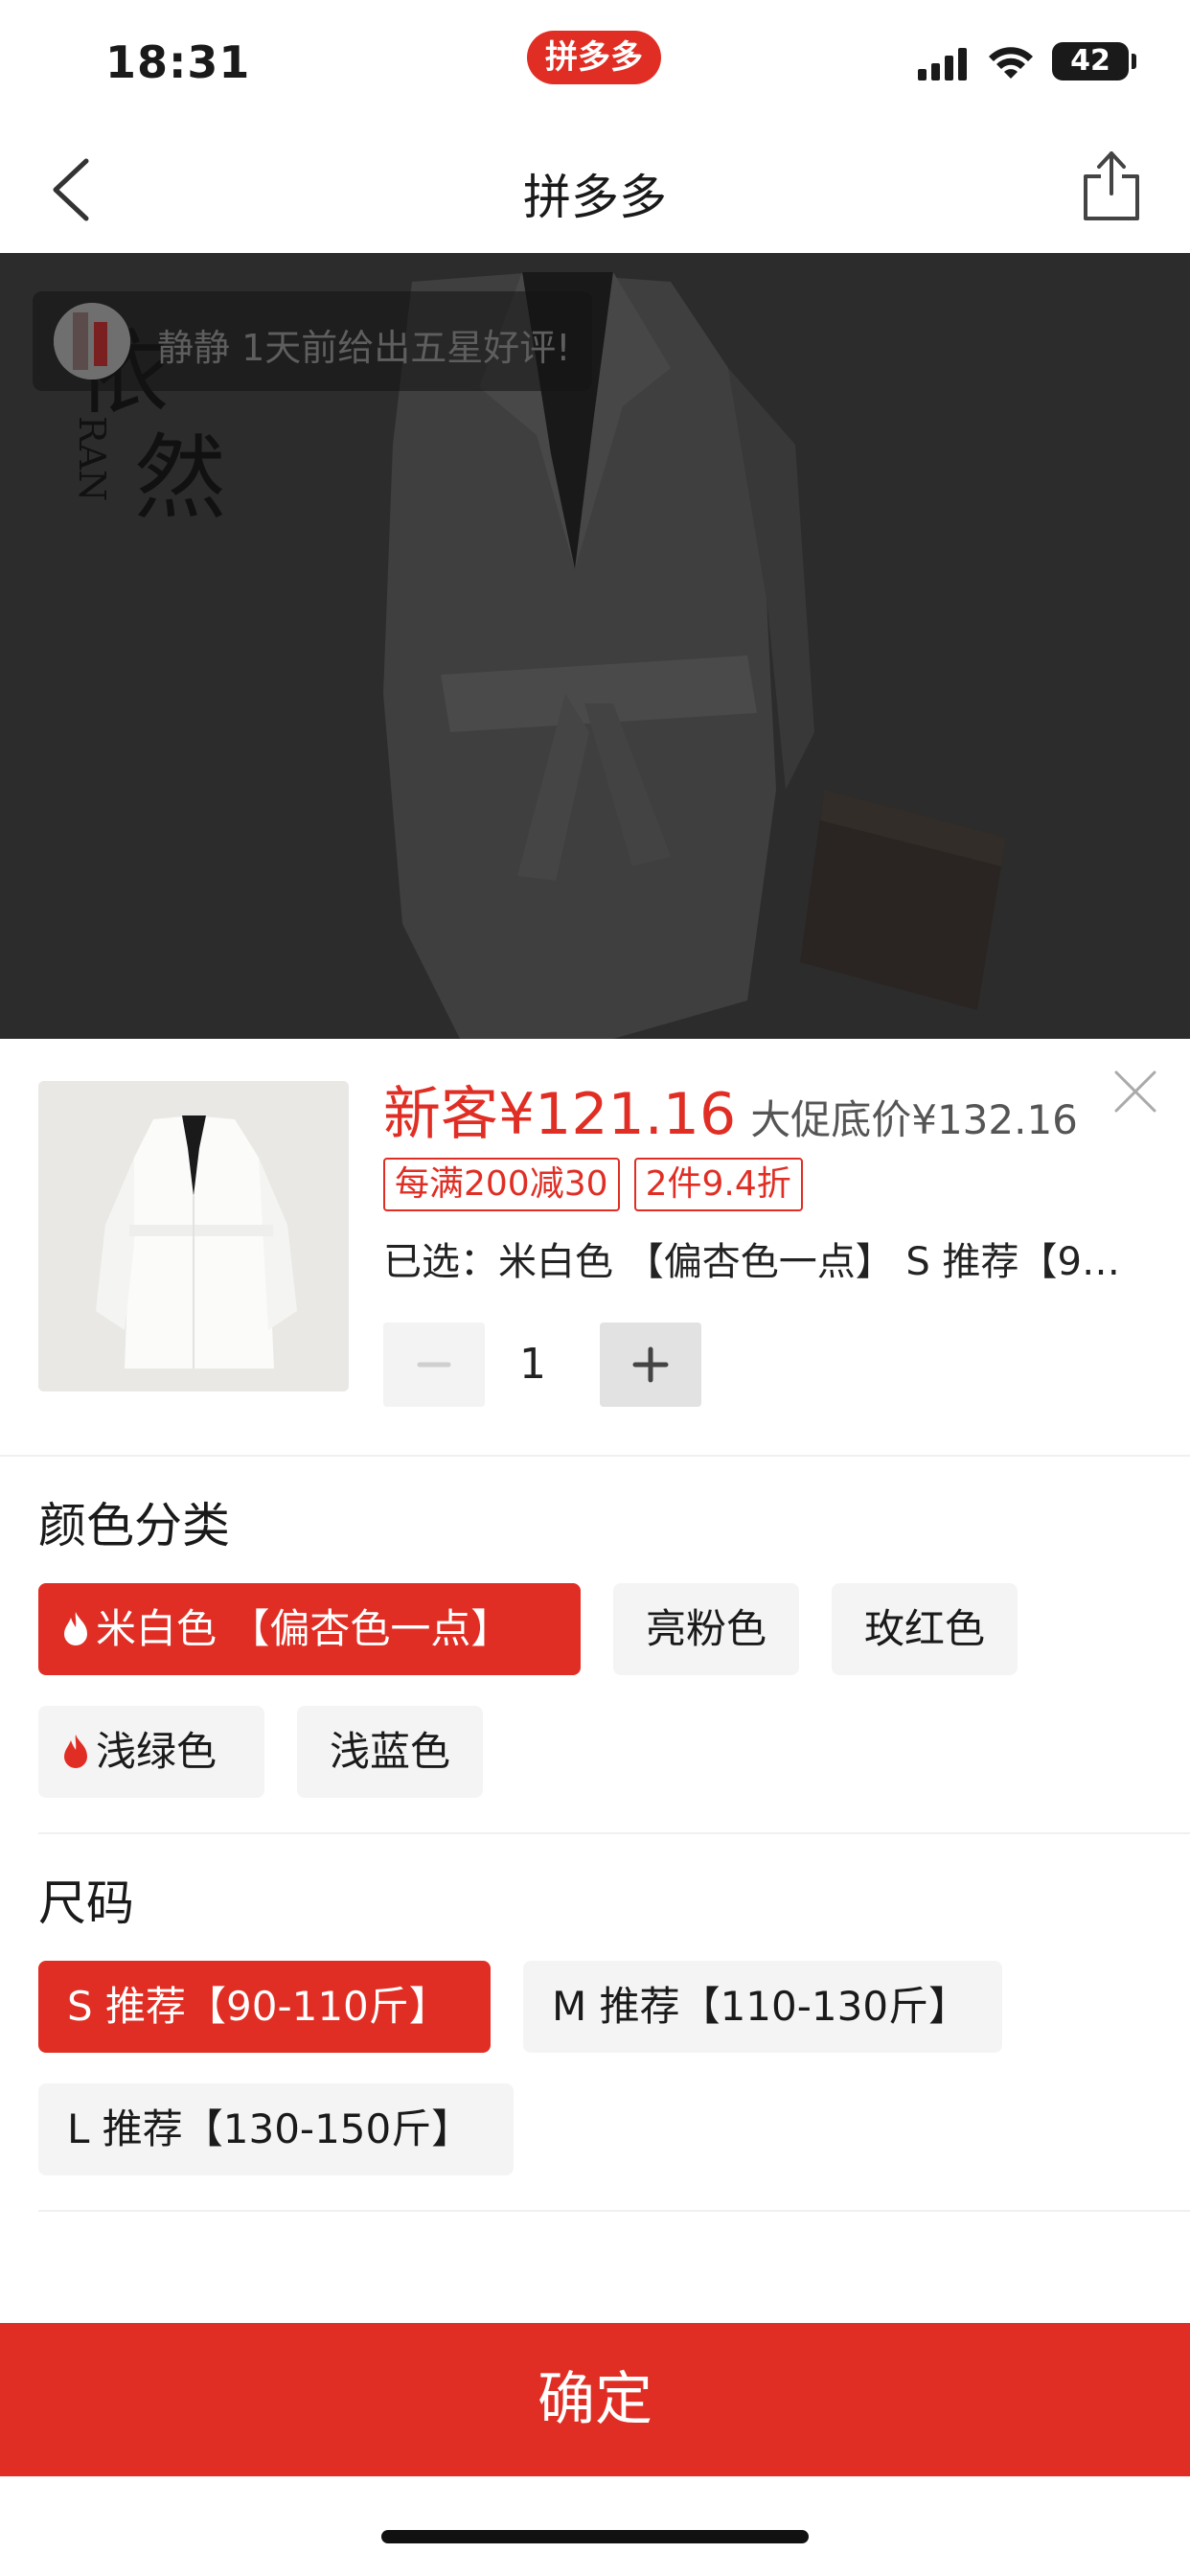  What do you see at coordinates (270, 2128) in the screenshot?
I see `chip-label: L 推荐【130-150斤】` at bounding box center [270, 2128].